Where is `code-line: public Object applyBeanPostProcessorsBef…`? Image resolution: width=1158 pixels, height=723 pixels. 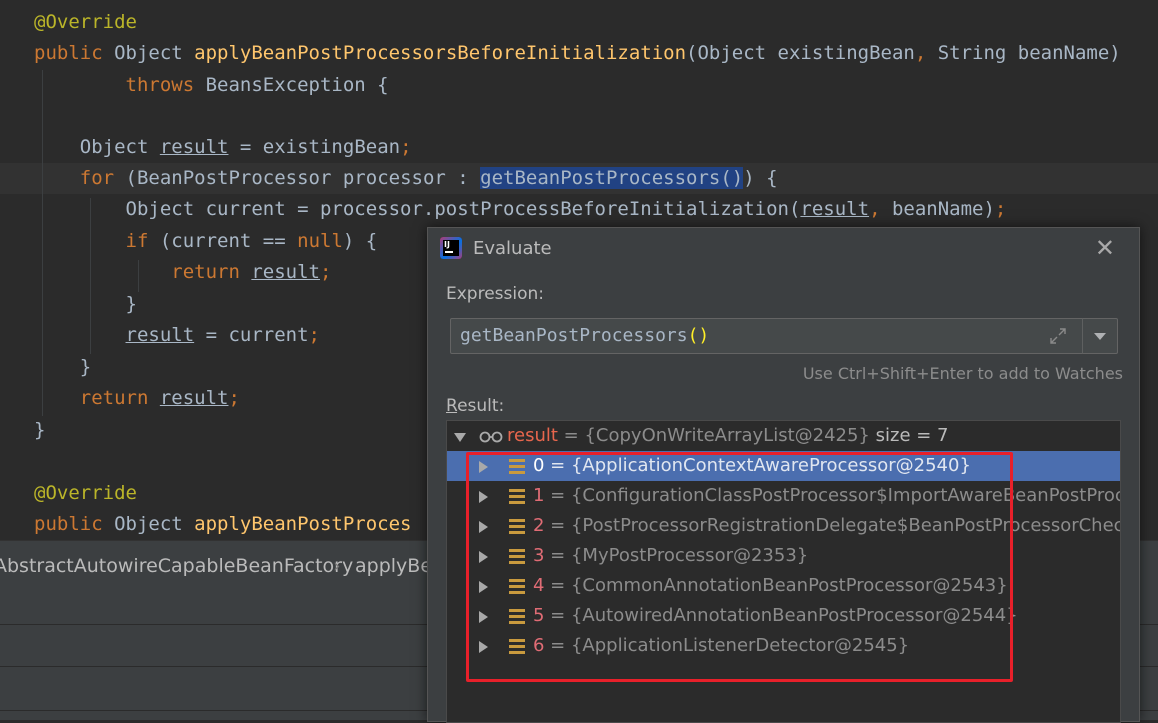 code-line: public Object applyBeanPostProcessorsBef… is located at coordinates (577, 53).